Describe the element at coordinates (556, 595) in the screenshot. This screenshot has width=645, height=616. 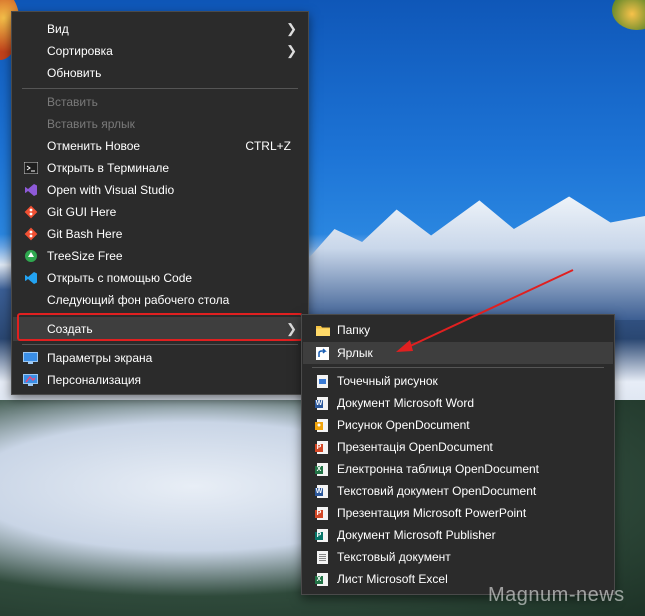
I see `watermark-text: Magnum-news` at that location.